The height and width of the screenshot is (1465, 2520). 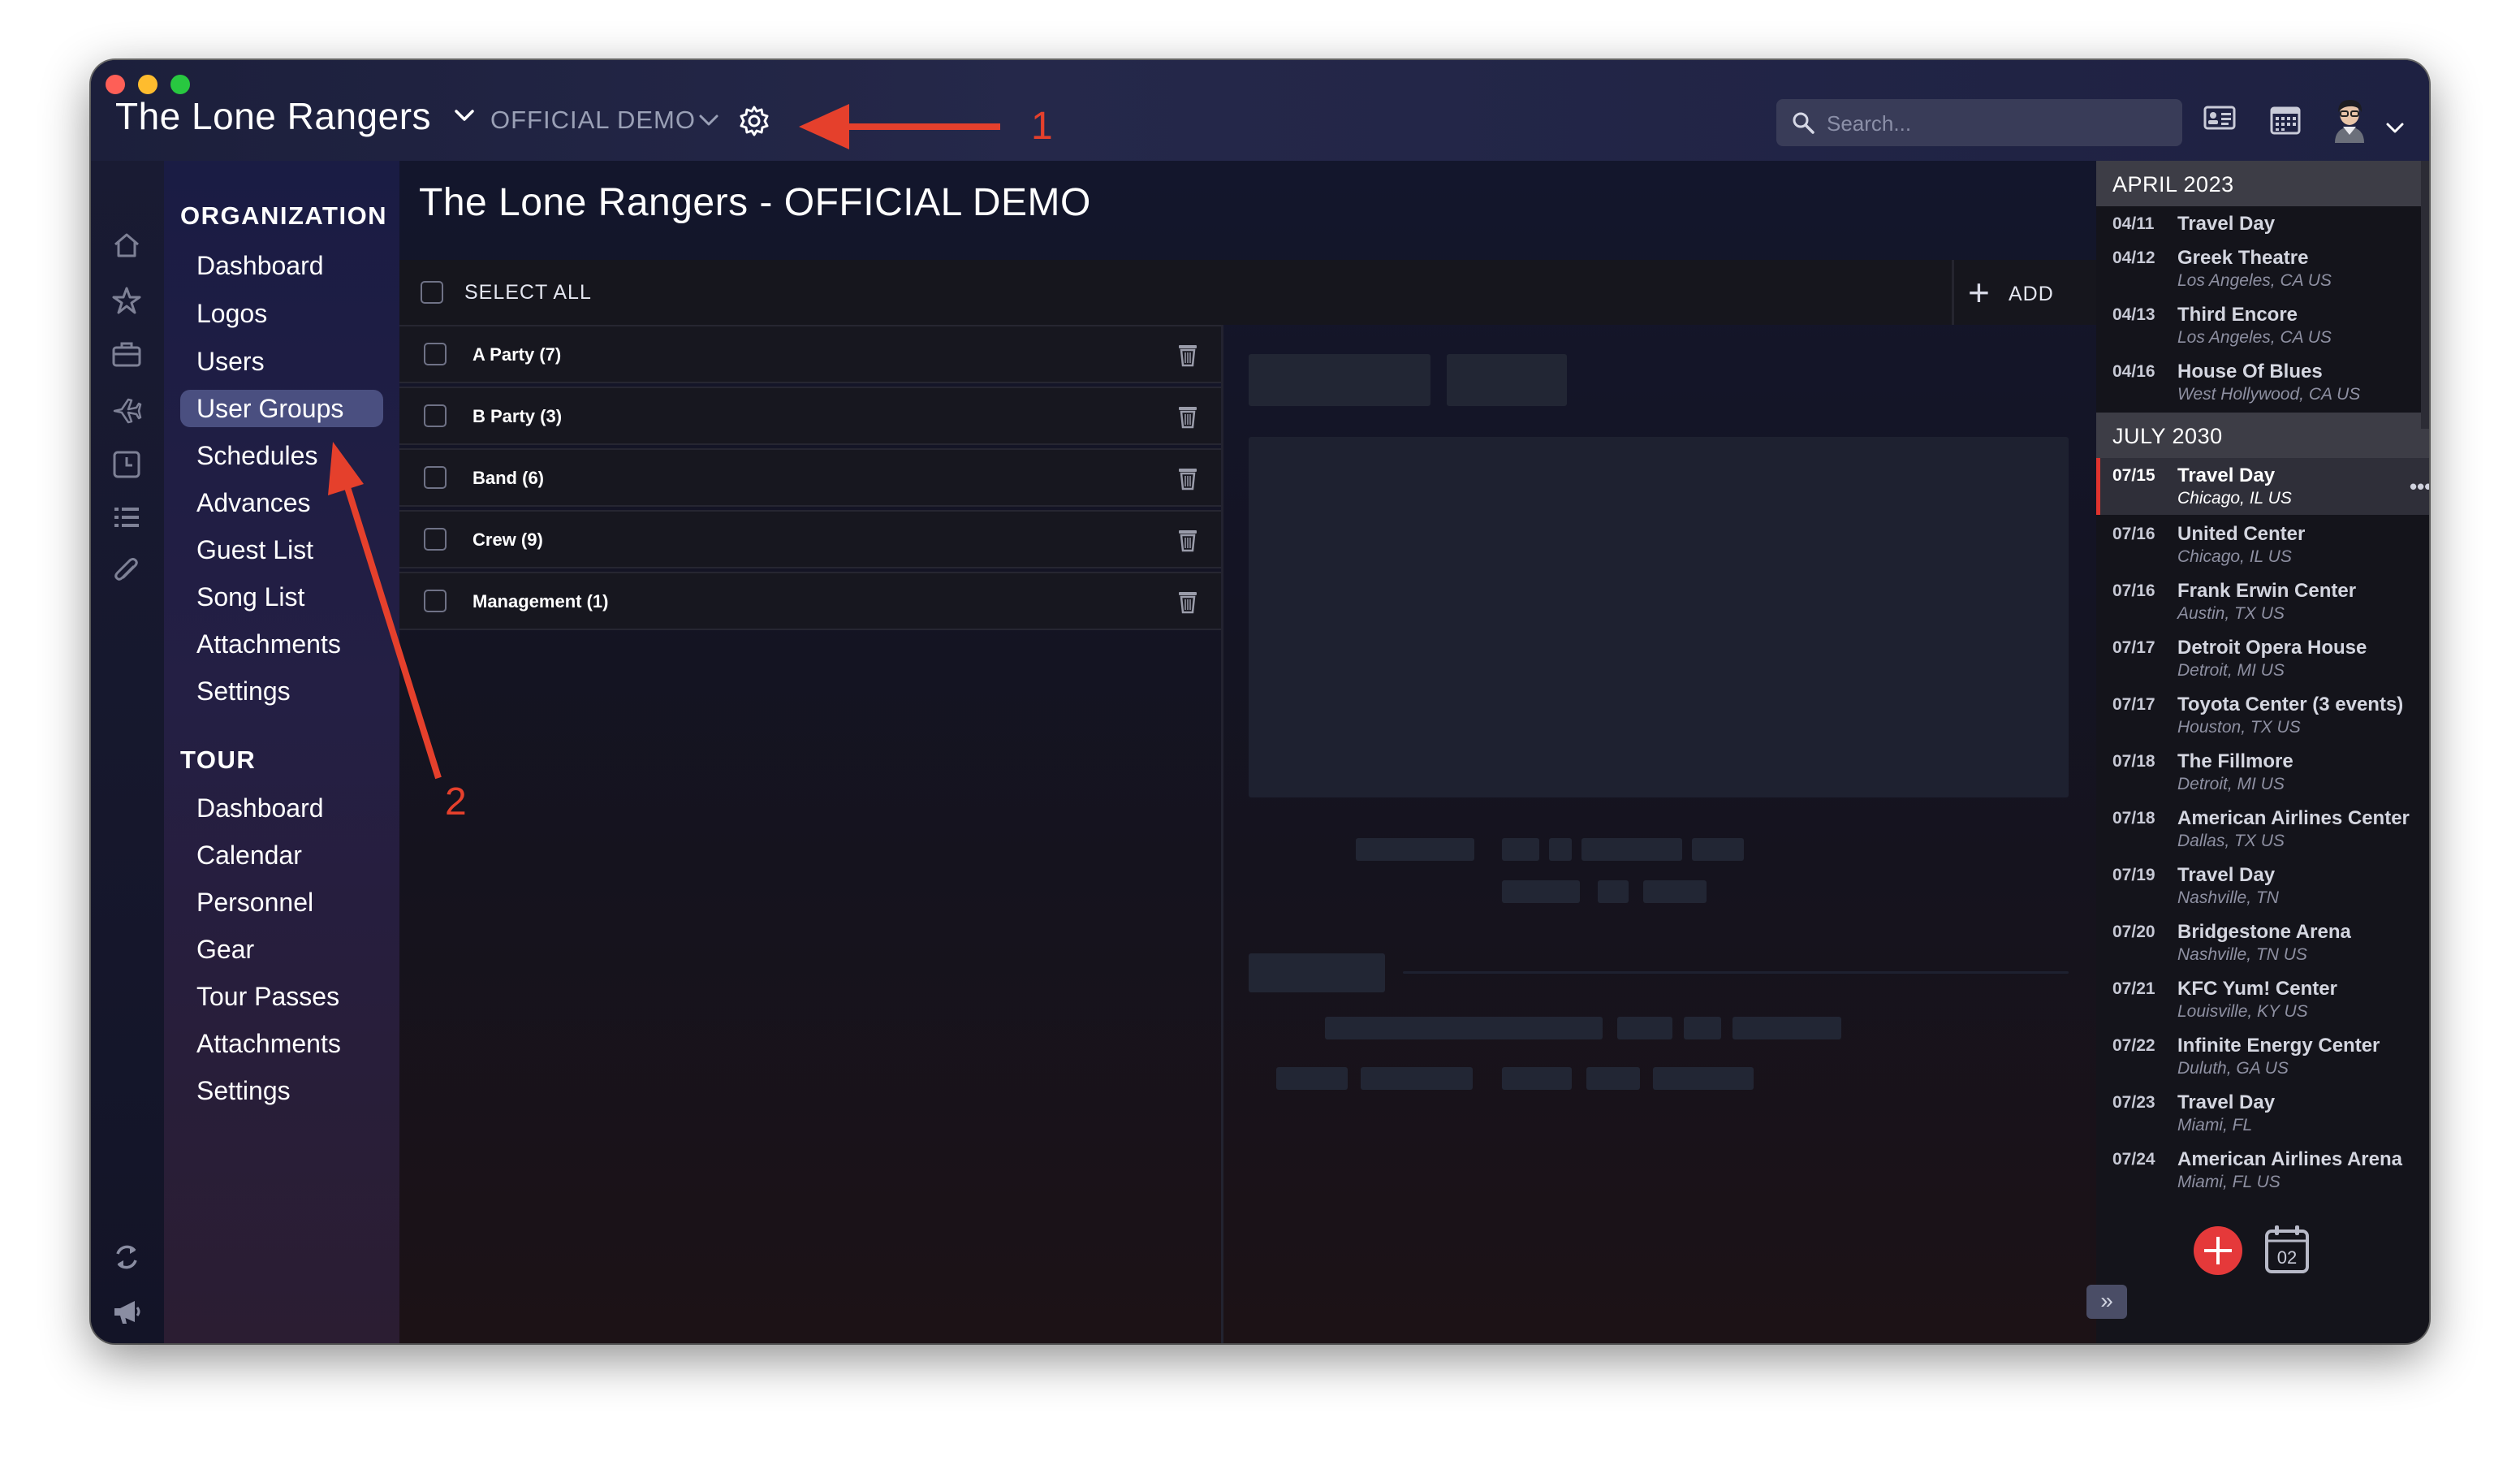 What do you see at coordinates (664, 442) in the screenshot?
I see `annotation-overlay` at bounding box center [664, 442].